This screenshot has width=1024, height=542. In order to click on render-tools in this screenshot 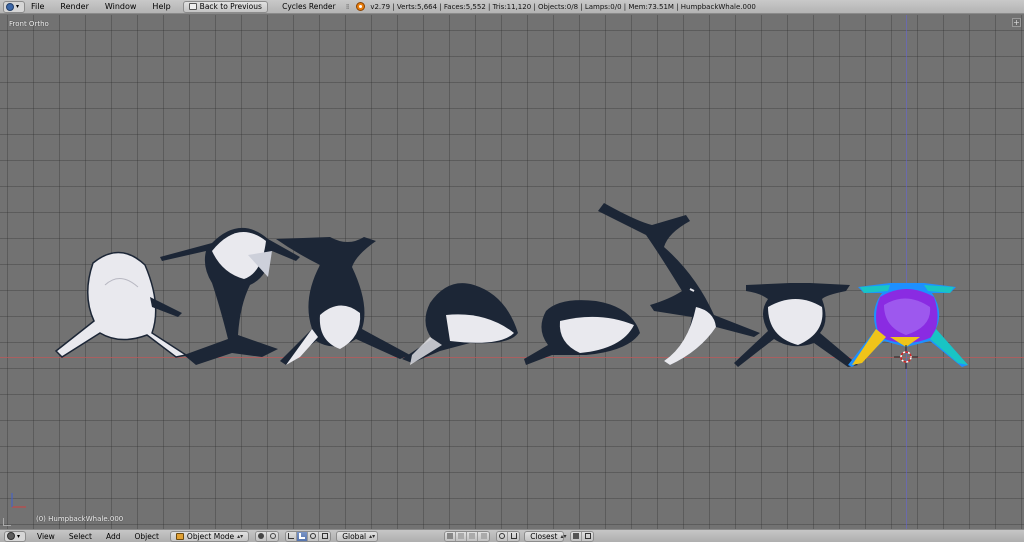, I will do `click(582, 536)`.